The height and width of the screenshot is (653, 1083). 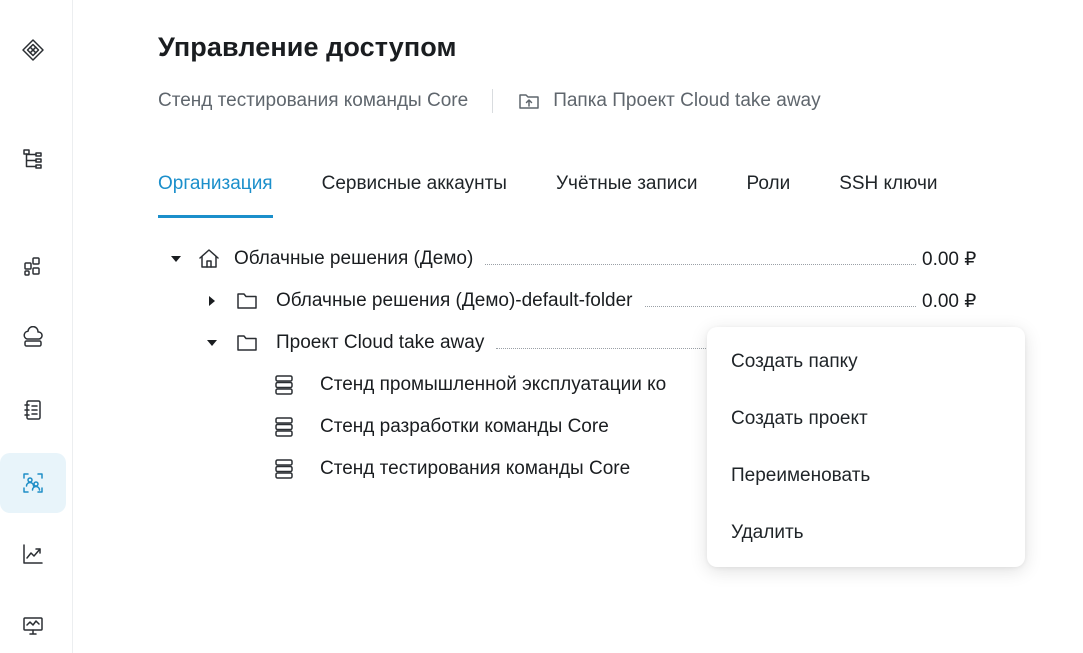 What do you see at coordinates (380, 342) in the screenshot?
I see `tree-row-label: Проект Cloud take away` at bounding box center [380, 342].